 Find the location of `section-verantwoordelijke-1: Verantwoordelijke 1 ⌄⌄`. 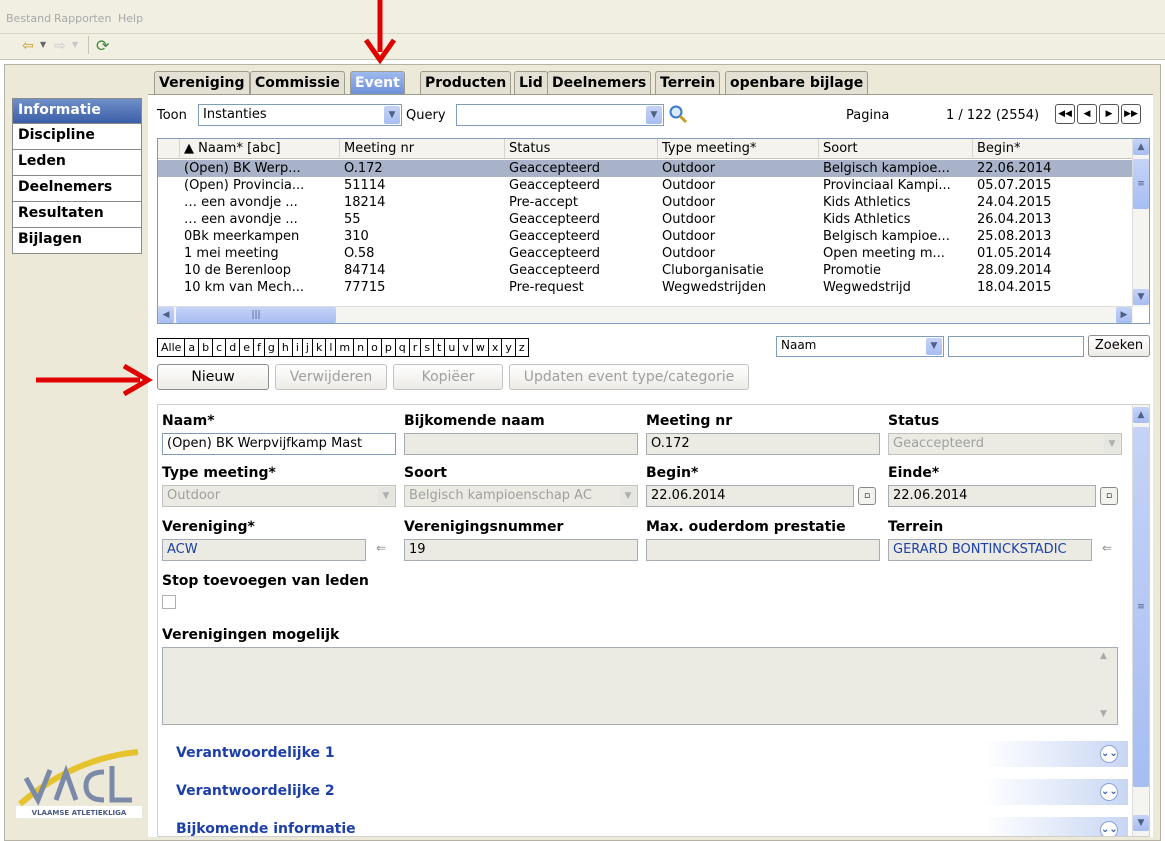

section-verantwoordelijke-1: Verantwoordelijke 1 ⌄⌄ is located at coordinates (648, 754).